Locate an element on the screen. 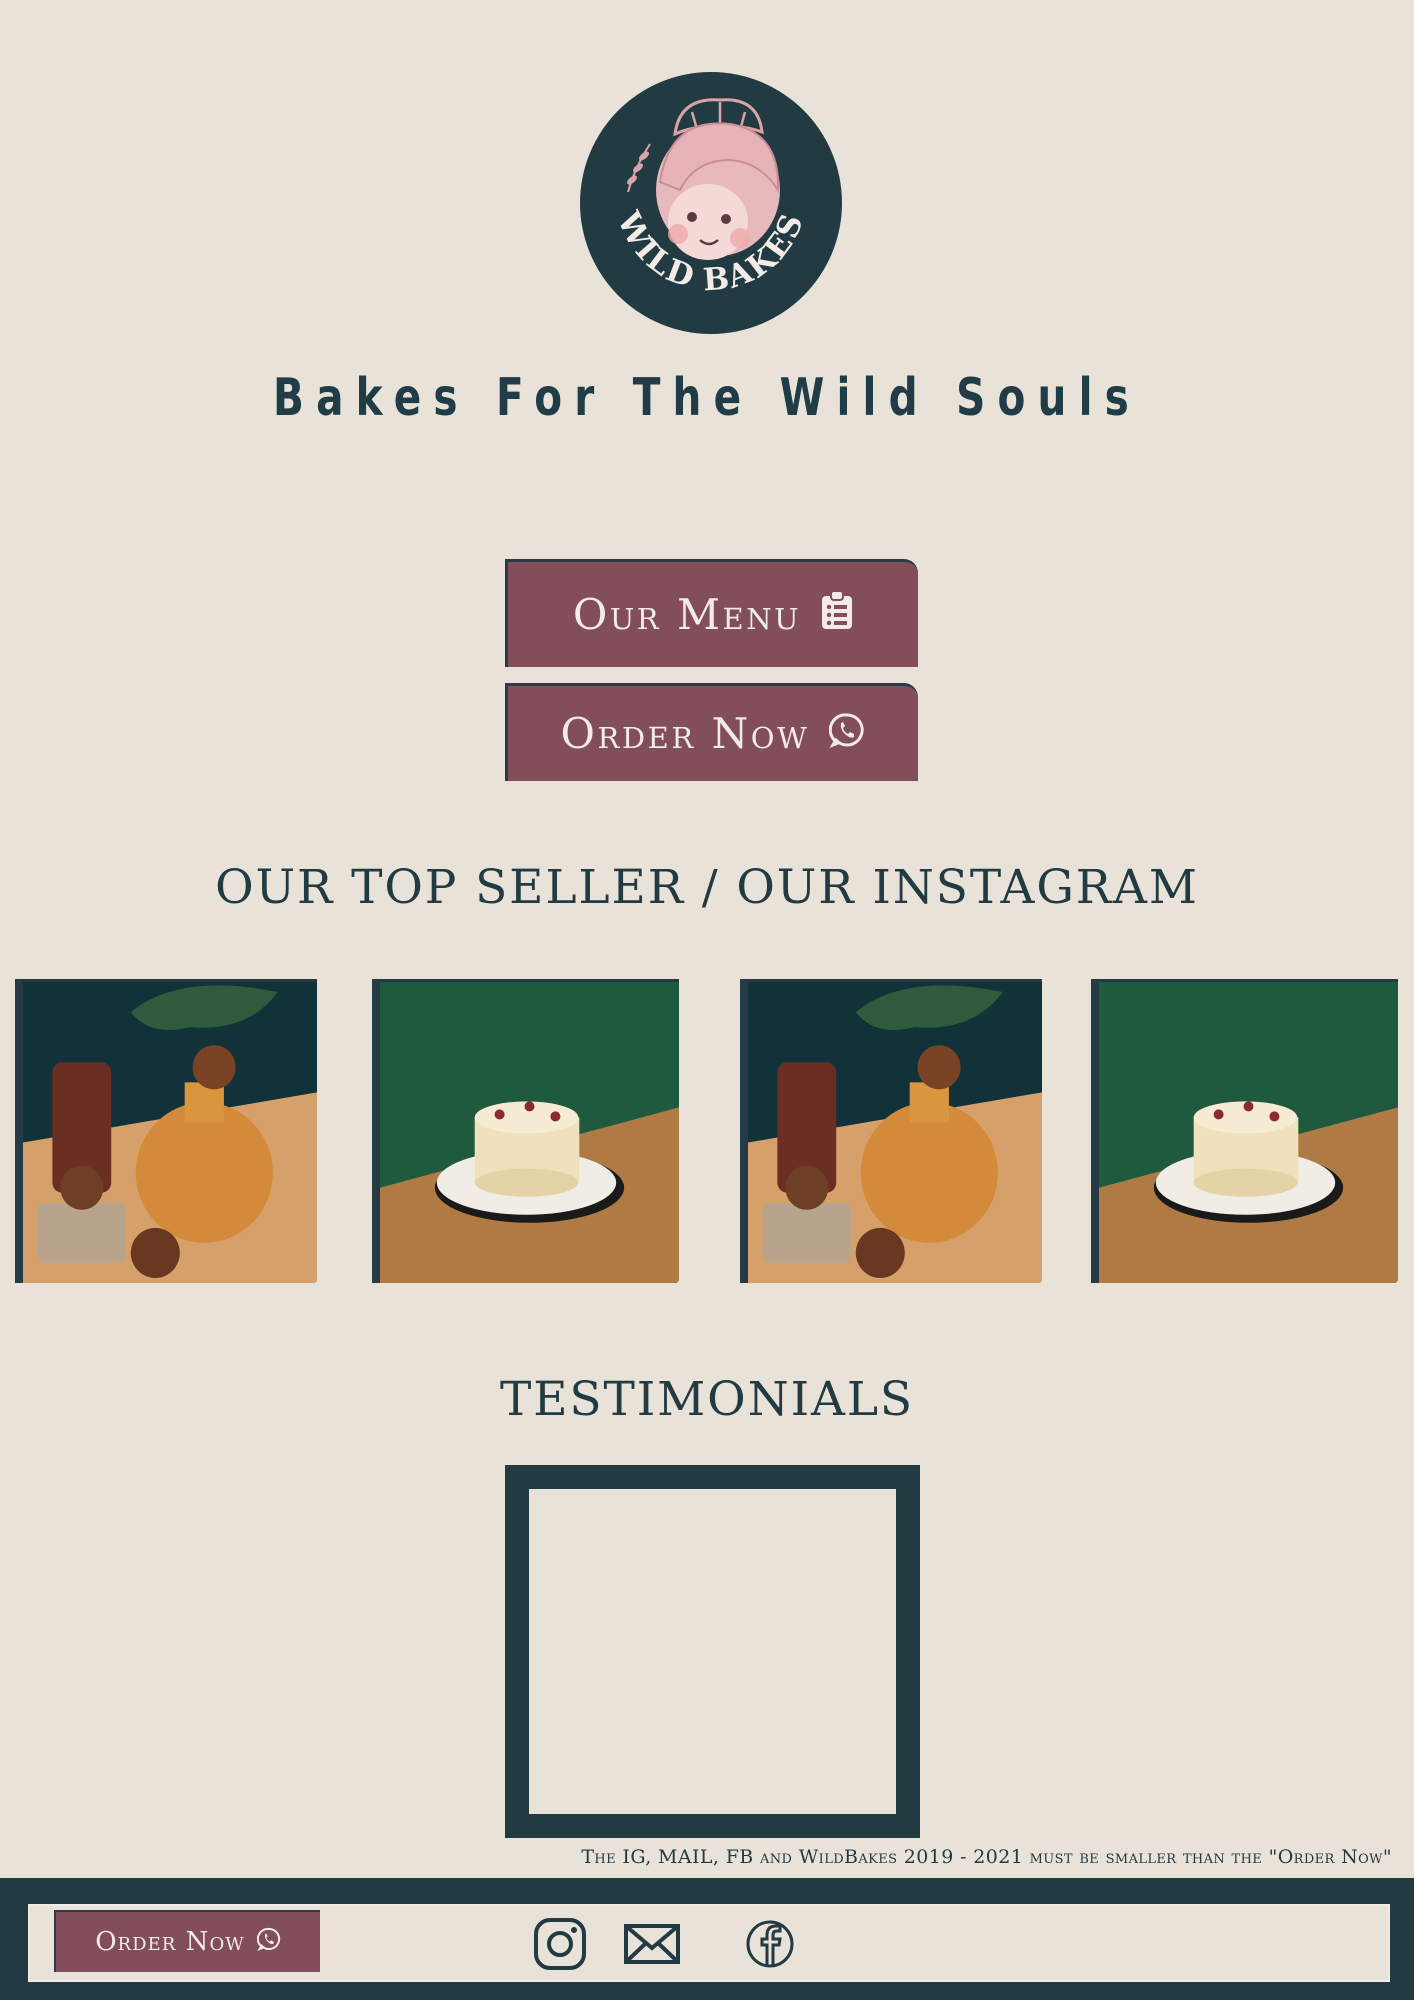 This screenshot has height=2000, width=1414. footer-order-now-label: Order Now is located at coordinates (170, 1942).